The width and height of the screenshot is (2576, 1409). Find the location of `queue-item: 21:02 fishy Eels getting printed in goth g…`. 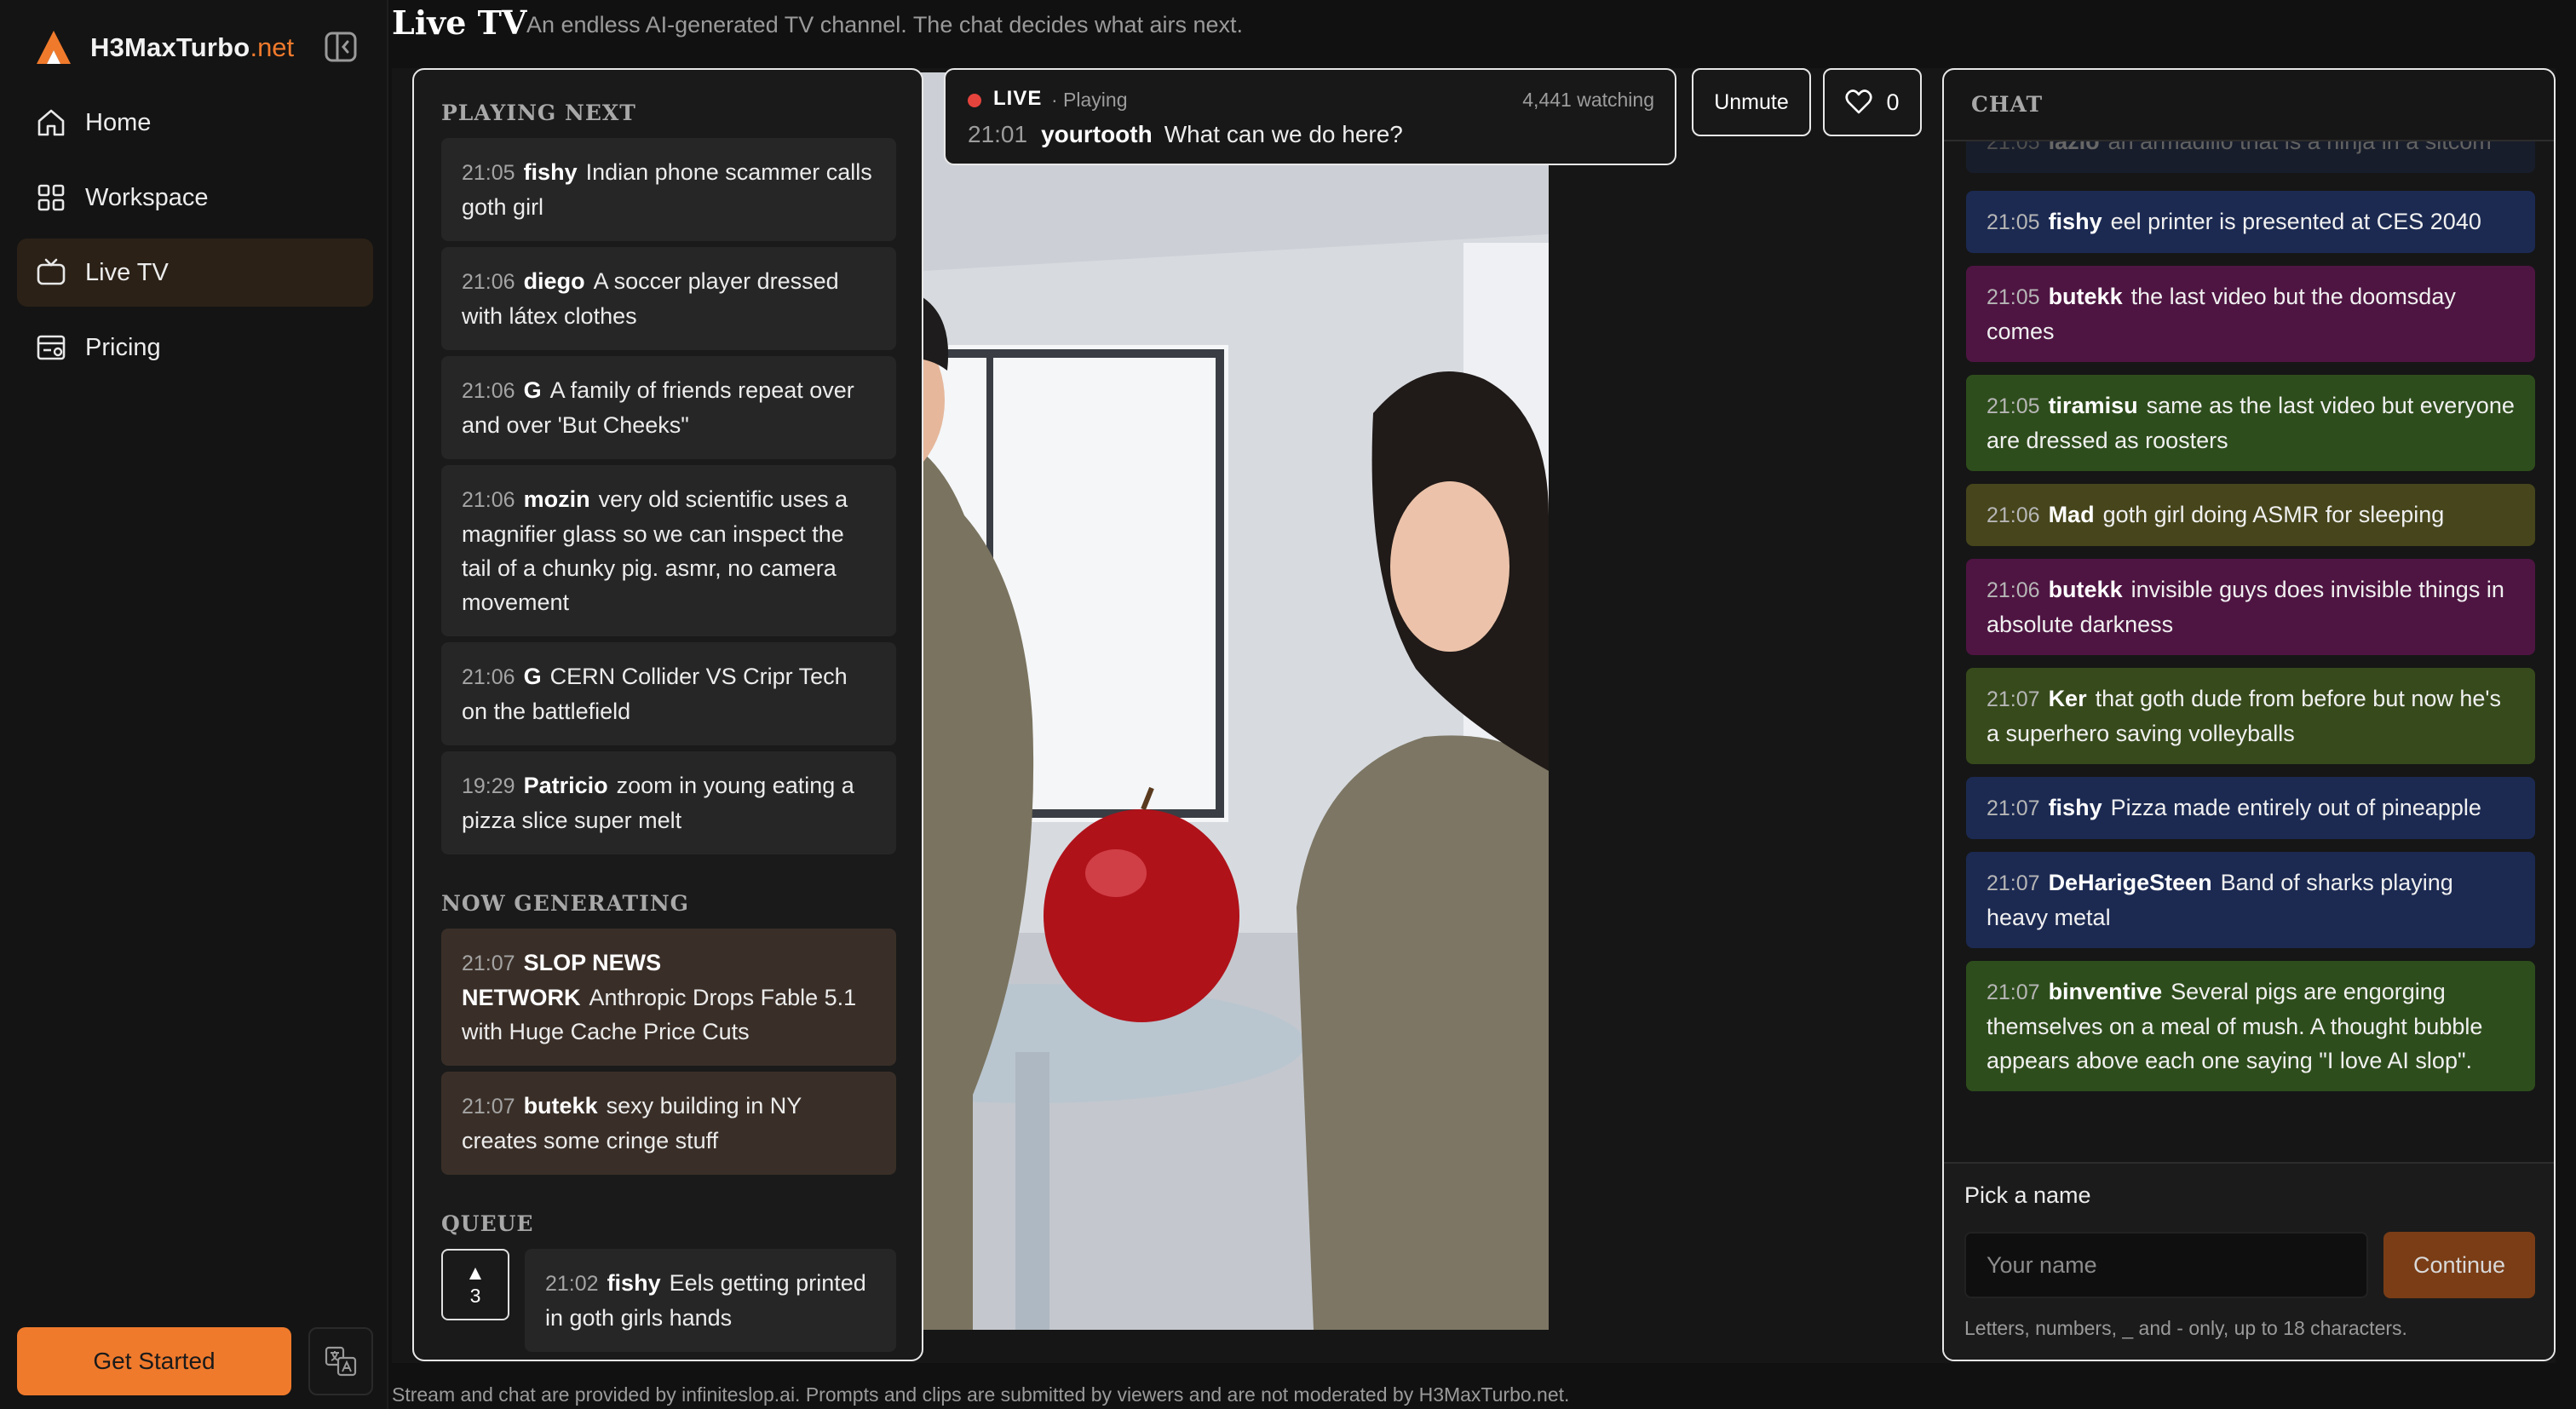

queue-item: 21:02 fishy Eels getting printed in goth g… is located at coordinates (710, 1300).